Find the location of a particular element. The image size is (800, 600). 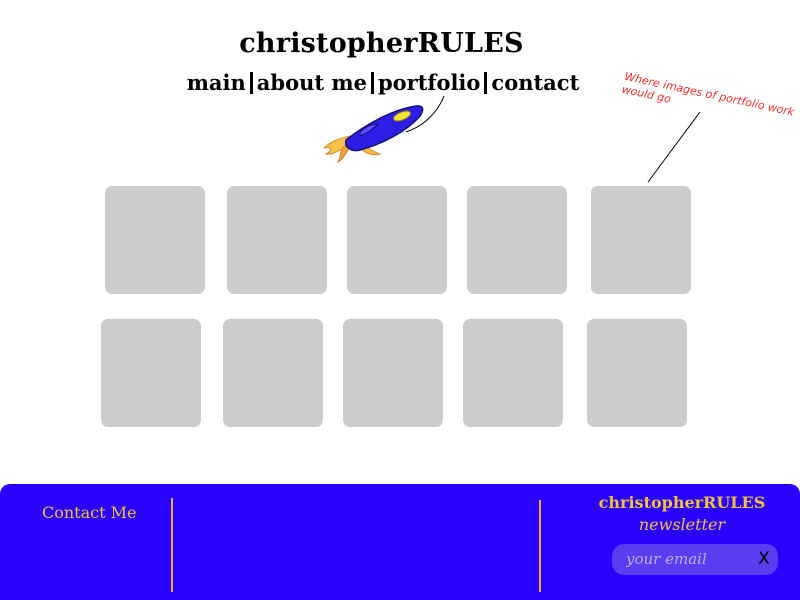

nav-link-contact: contact is located at coordinates (535, 82).